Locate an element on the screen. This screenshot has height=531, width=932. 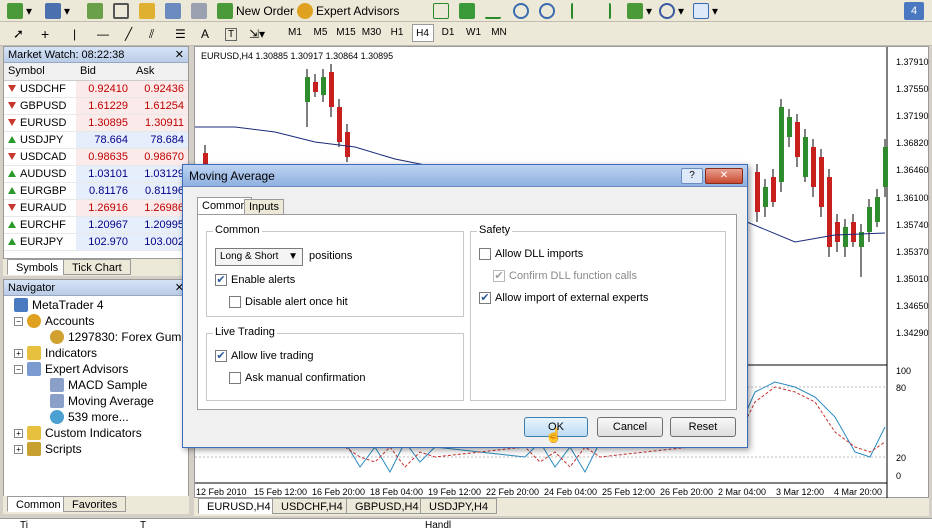
line-chart-button is located at coordinates (493, 11).